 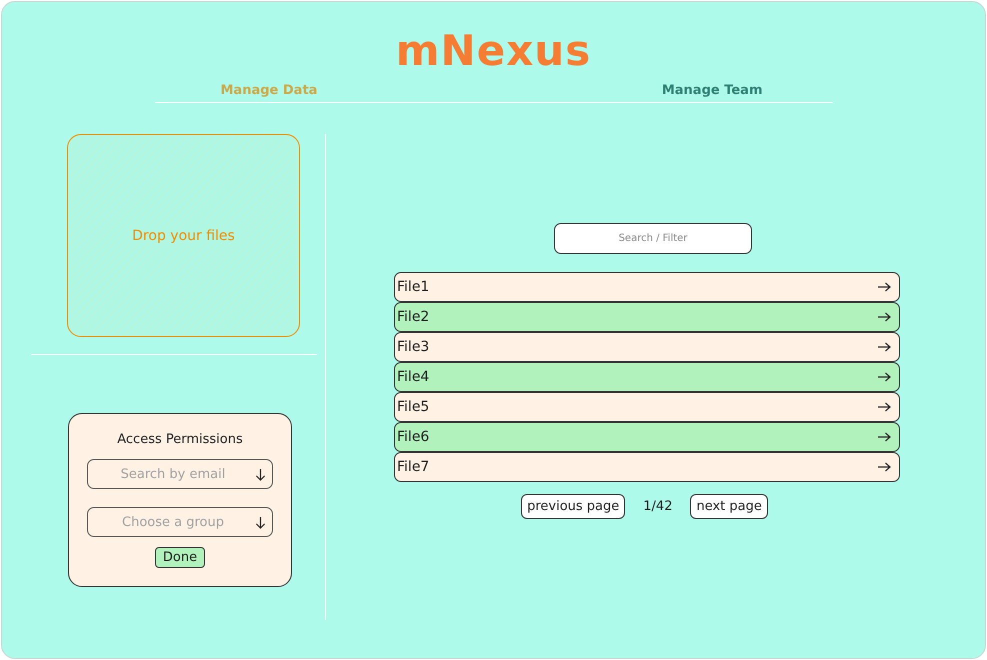 What do you see at coordinates (647, 377) in the screenshot?
I see `file-row: File4` at bounding box center [647, 377].